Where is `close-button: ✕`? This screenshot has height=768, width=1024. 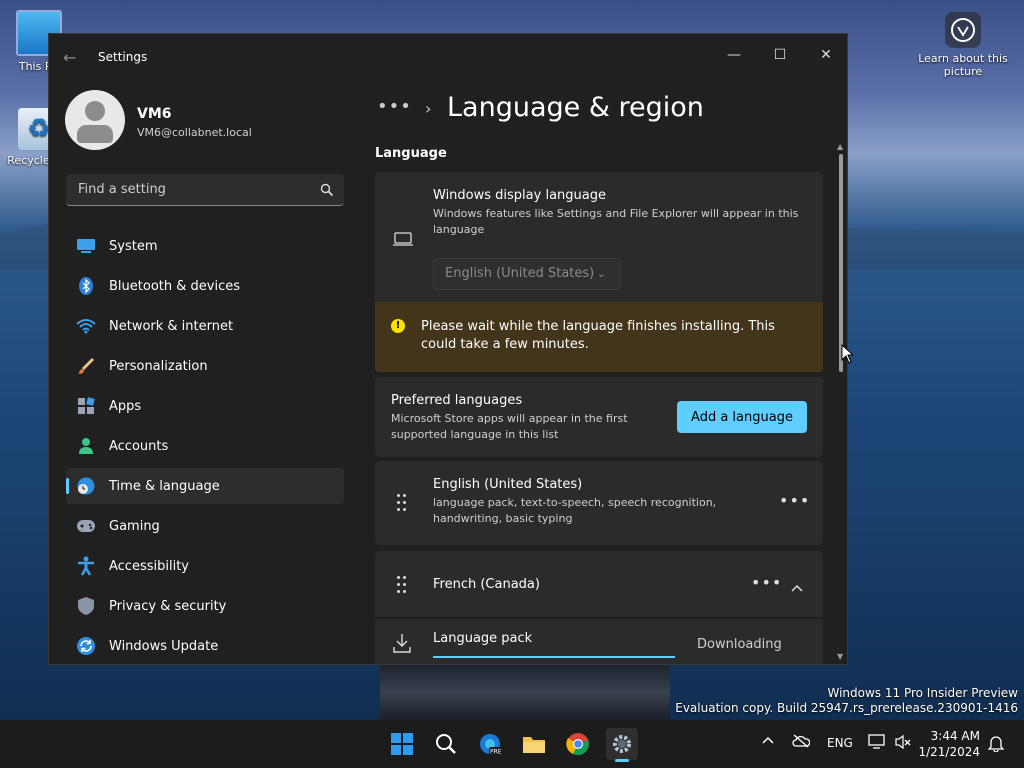 close-button: ✕ is located at coordinates (825, 55).